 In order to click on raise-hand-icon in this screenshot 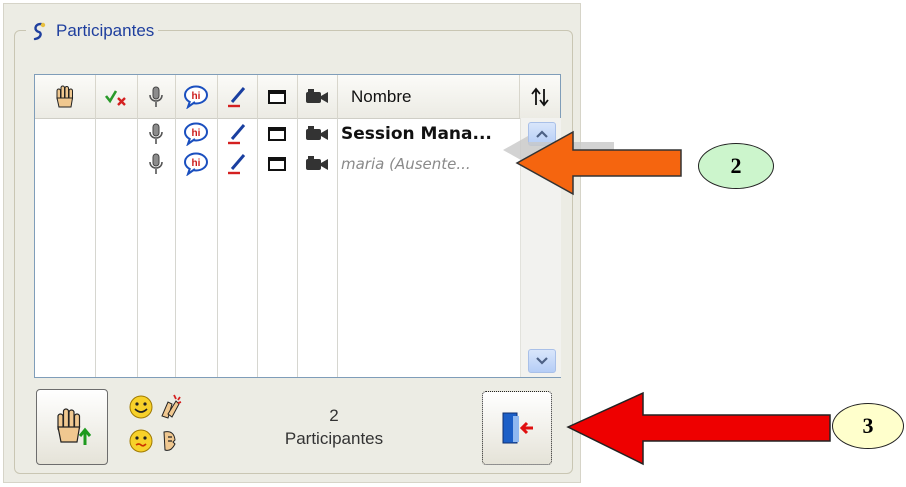, I will do `click(65, 96)`.